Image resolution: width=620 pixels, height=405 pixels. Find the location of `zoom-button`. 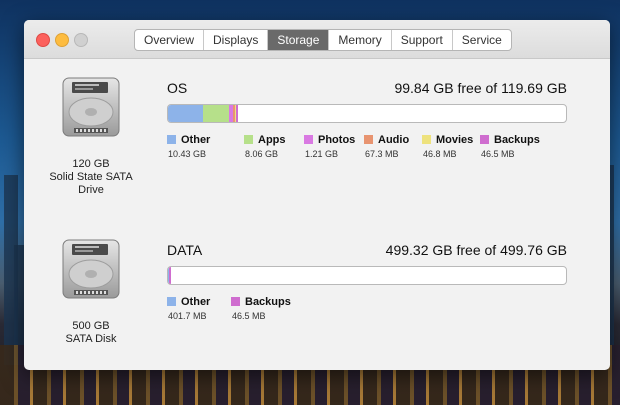

zoom-button is located at coordinates (81, 40).